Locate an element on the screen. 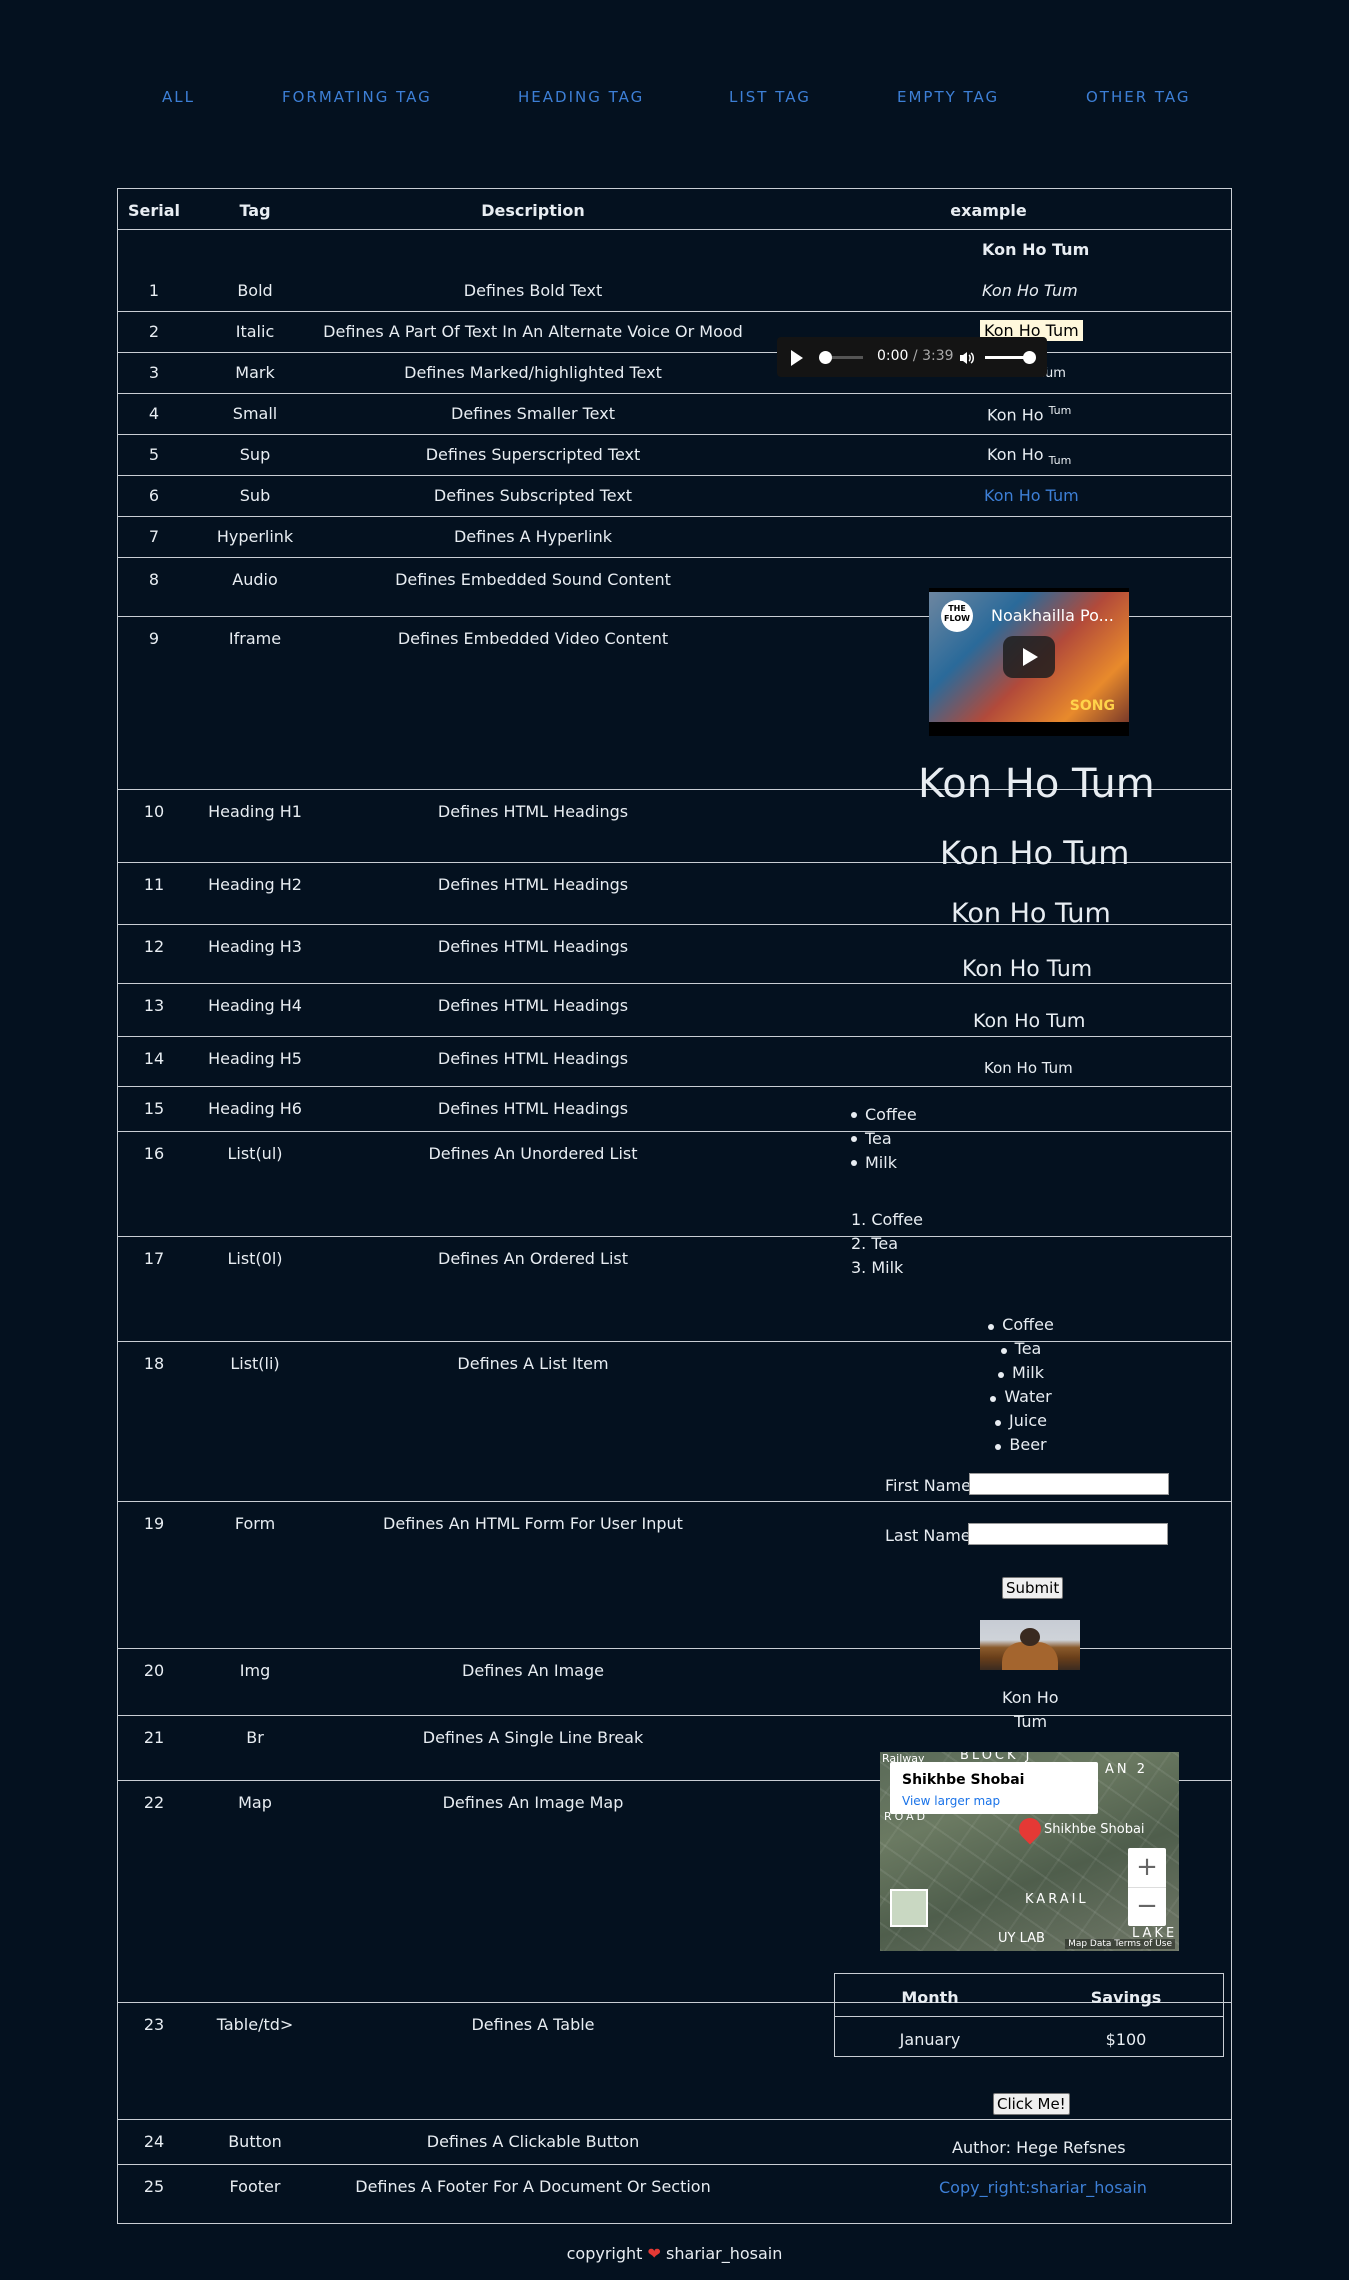 The width and height of the screenshot is (1349, 2280). video-play-icon is located at coordinates (1029, 657).